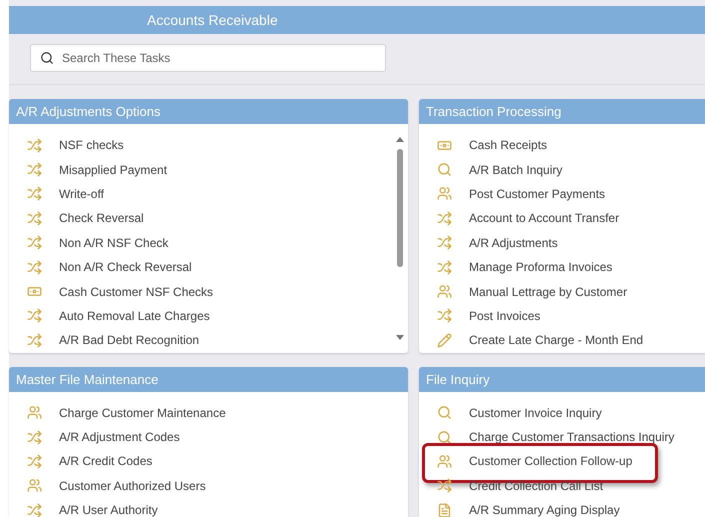  Describe the element at coordinates (132, 485) in the screenshot. I see `task-link: Customer Authorized Users` at that location.